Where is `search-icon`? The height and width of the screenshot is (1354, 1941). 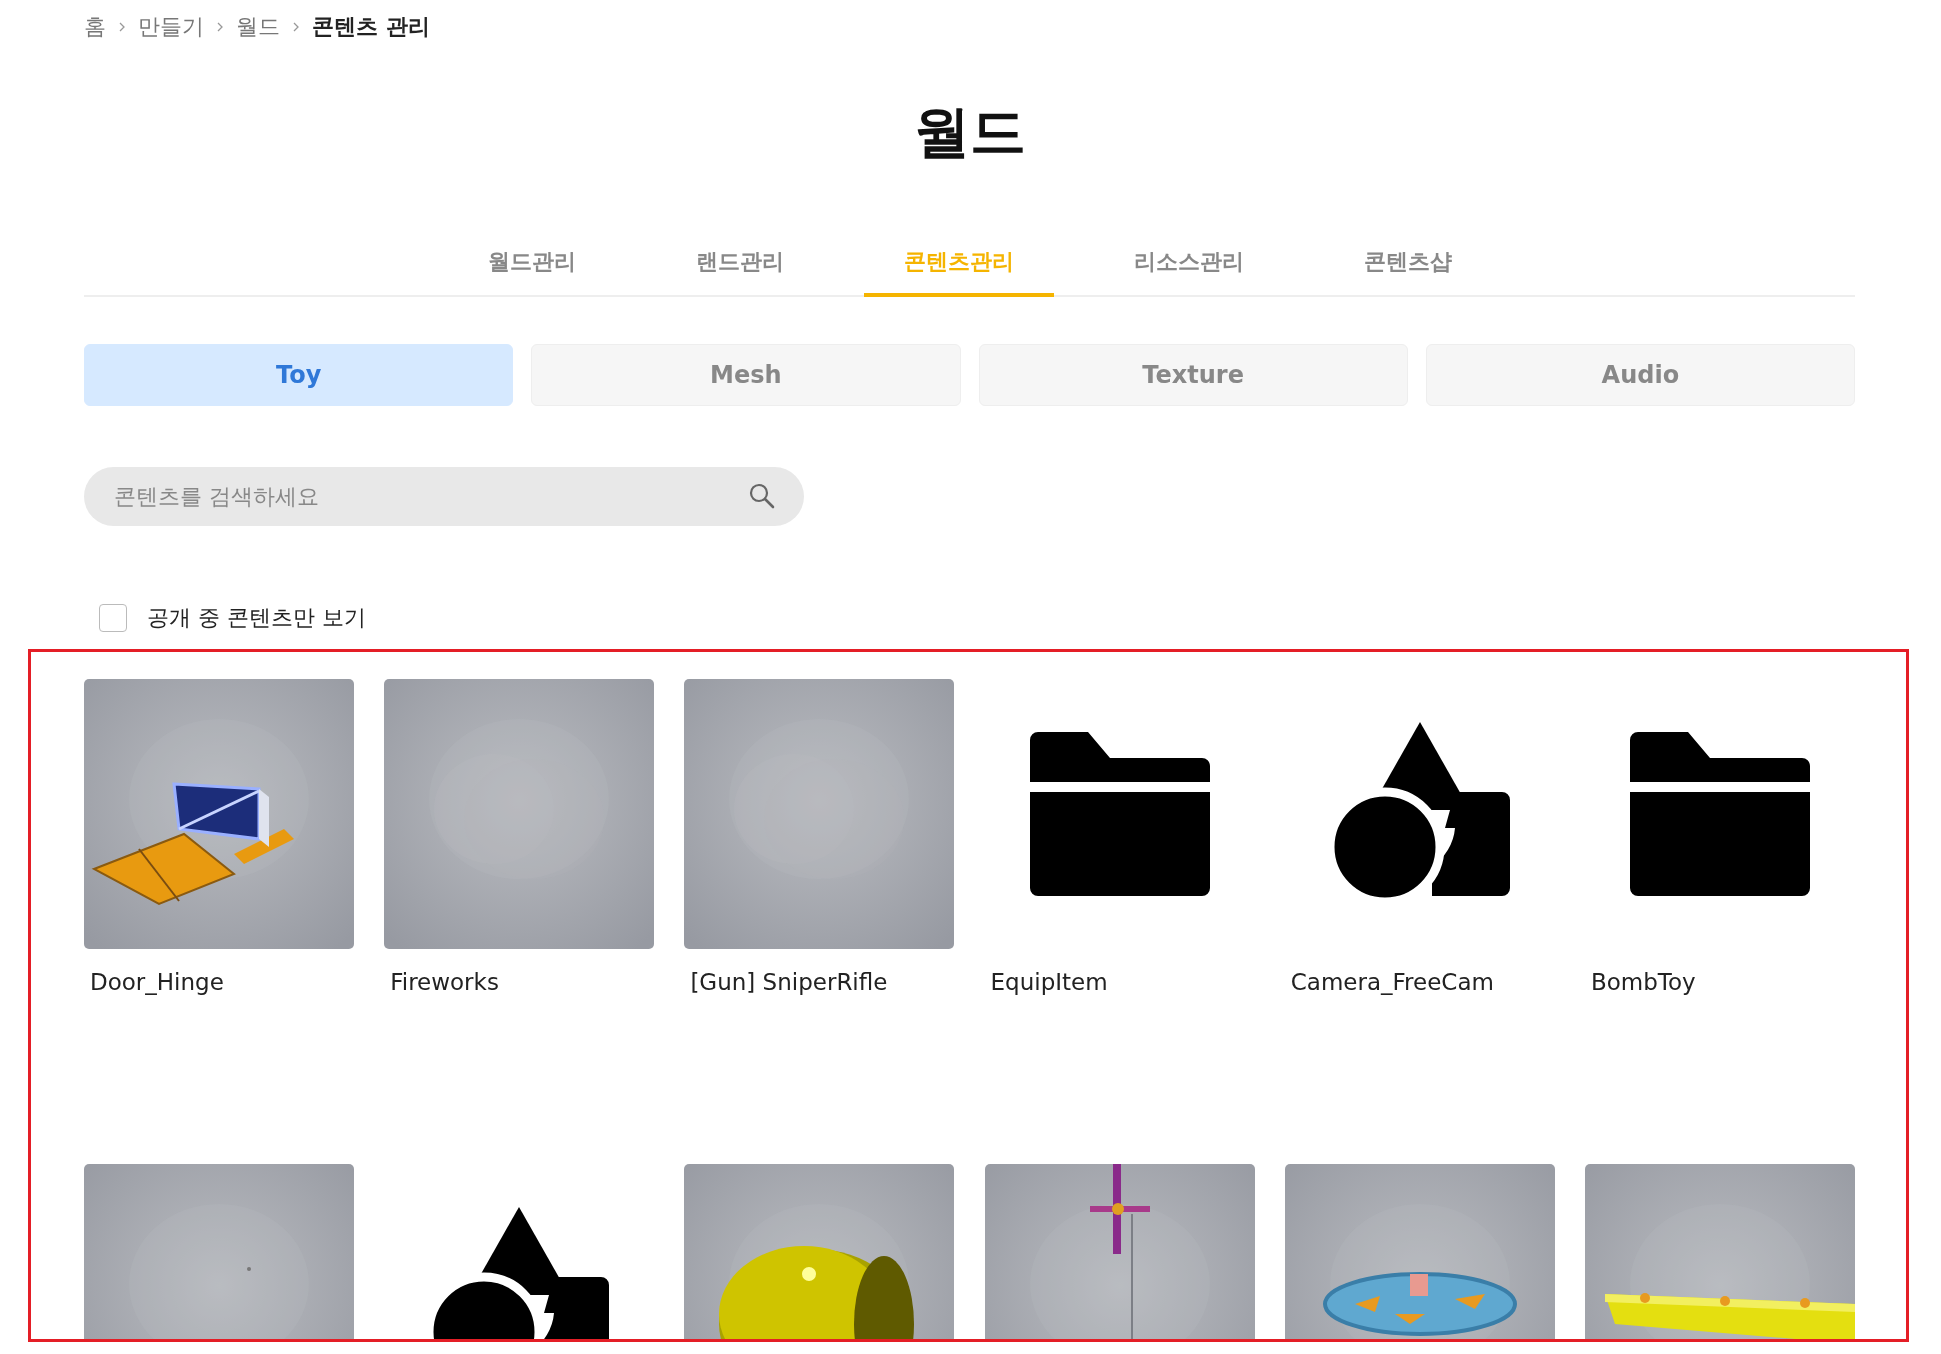
search-icon is located at coordinates (762, 496).